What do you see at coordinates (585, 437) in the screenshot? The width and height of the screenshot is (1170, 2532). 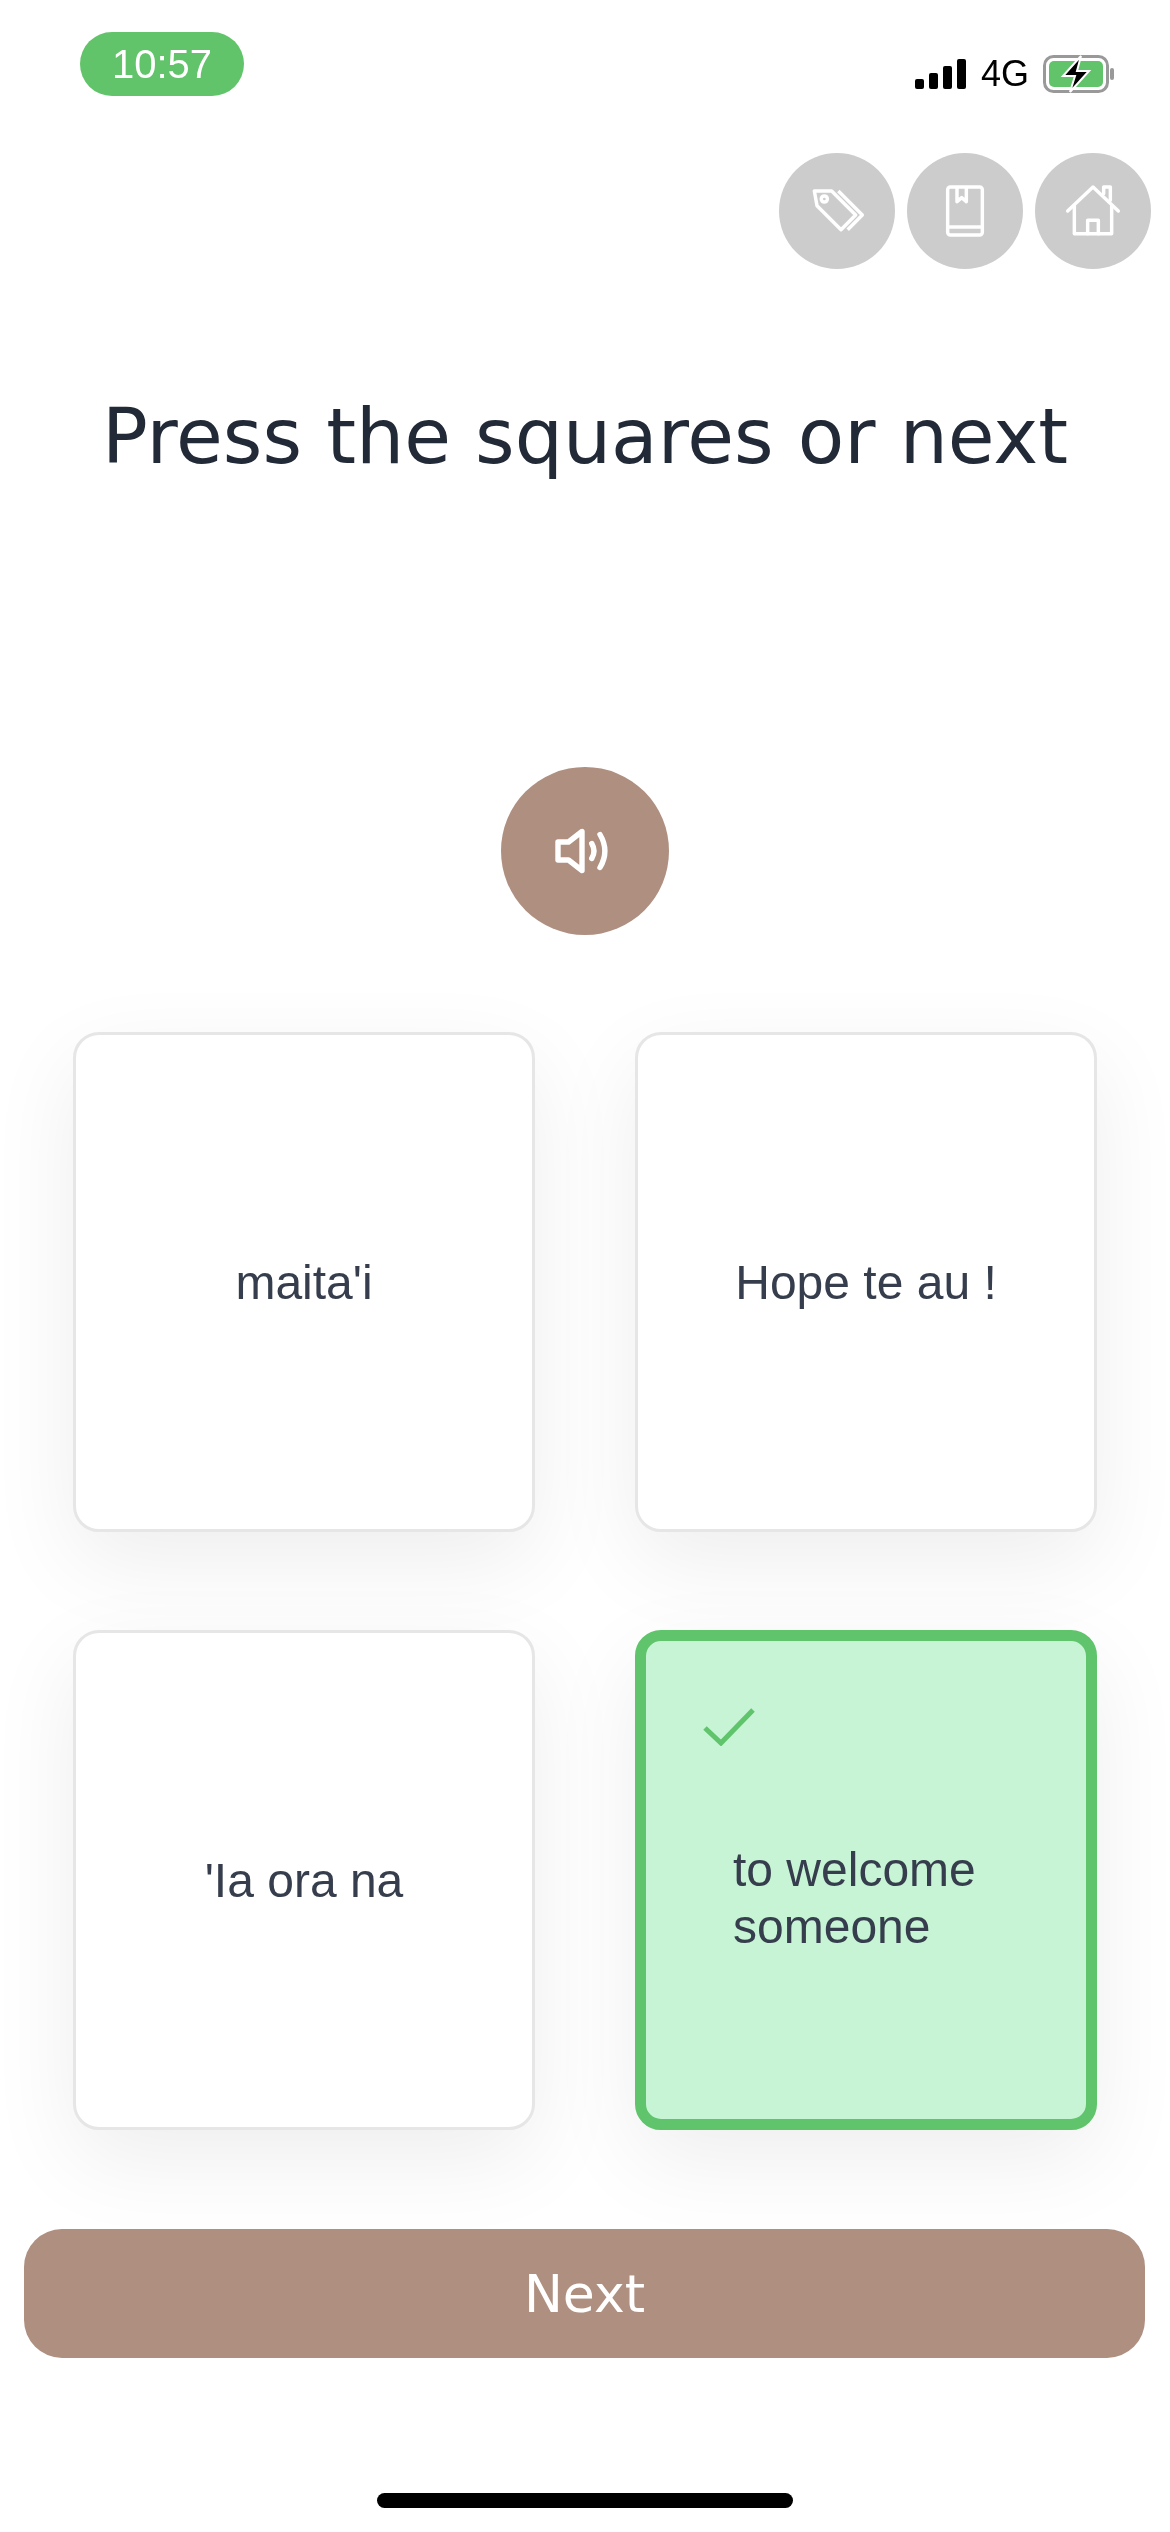 I see `instruction-title: Press the squares or next` at bounding box center [585, 437].